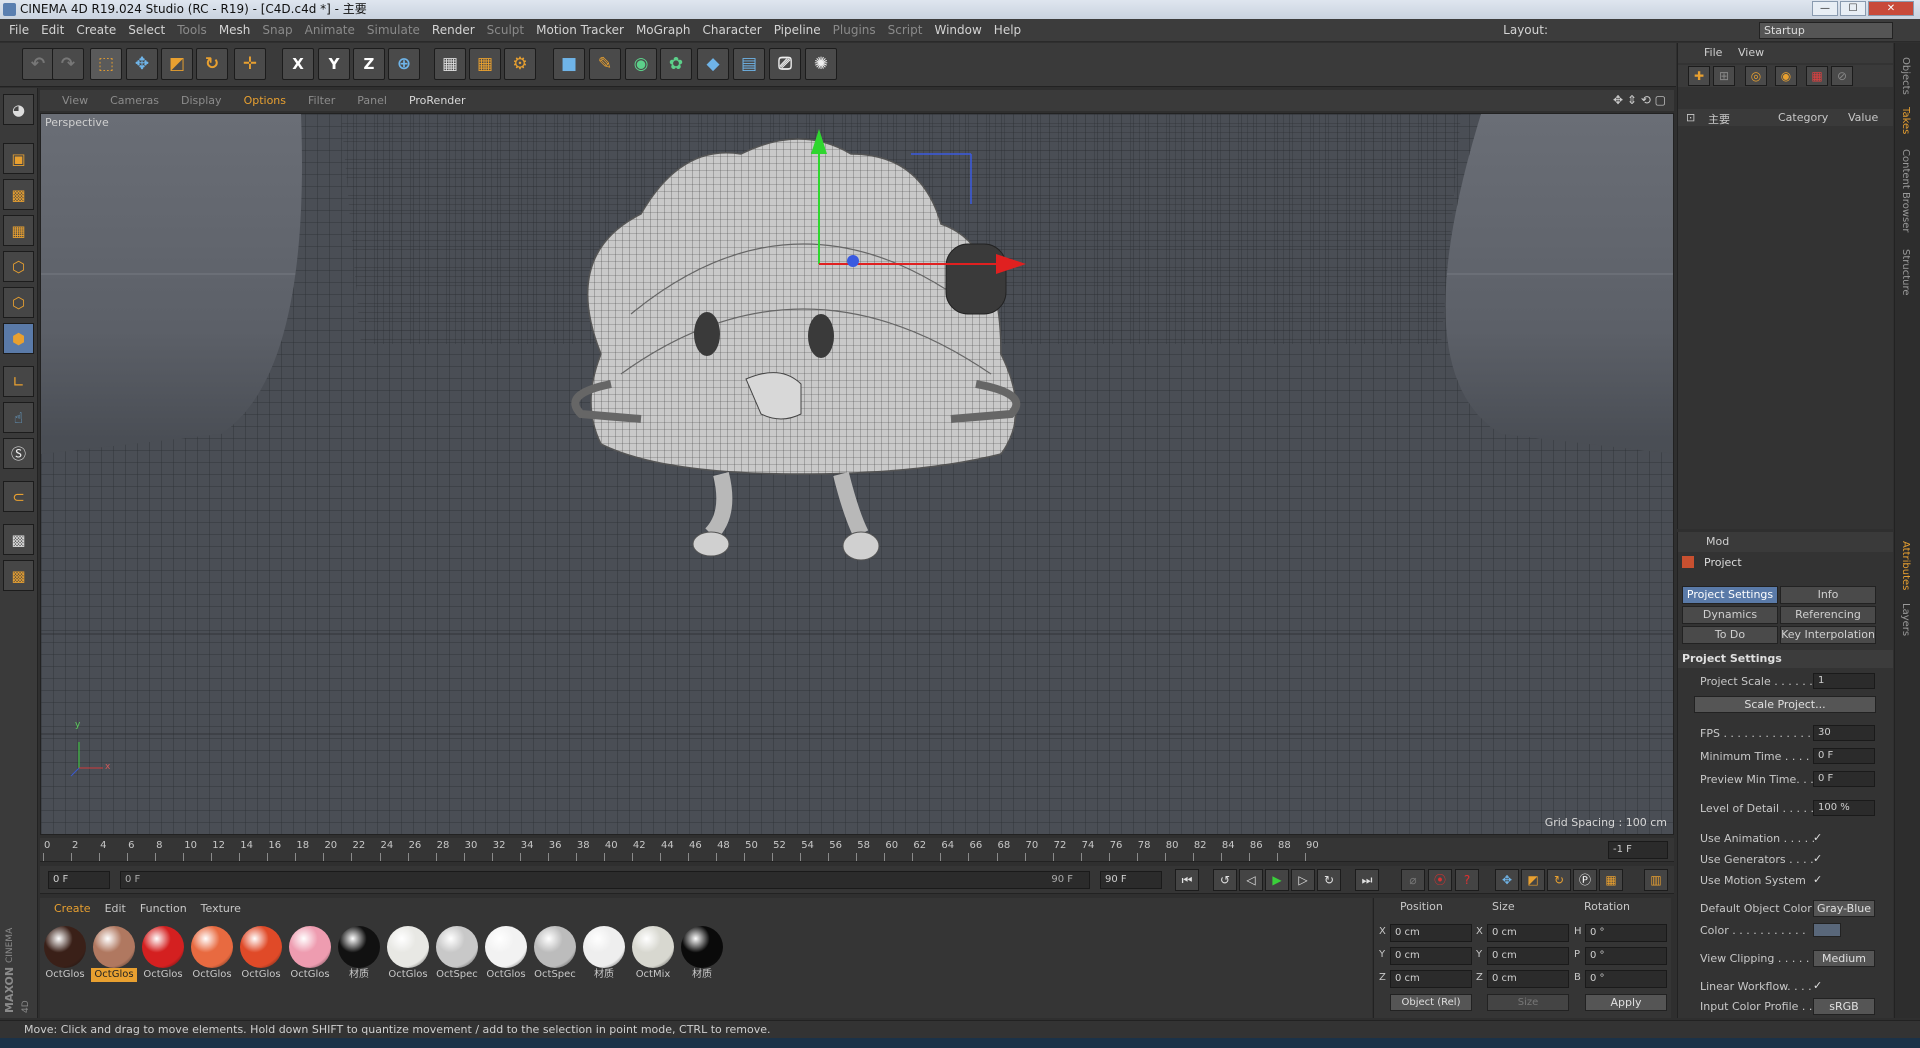 The image size is (1920, 1048). I want to click on key-scale-icon: ◩, so click(1533, 880).